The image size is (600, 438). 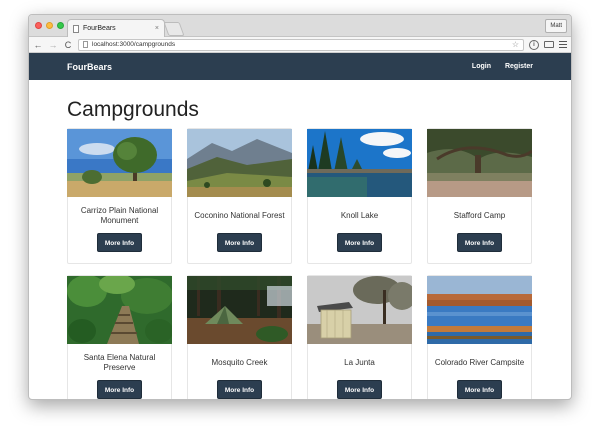 I want to click on campground-name: Colorado River Campsite, so click(x=479, y=362).